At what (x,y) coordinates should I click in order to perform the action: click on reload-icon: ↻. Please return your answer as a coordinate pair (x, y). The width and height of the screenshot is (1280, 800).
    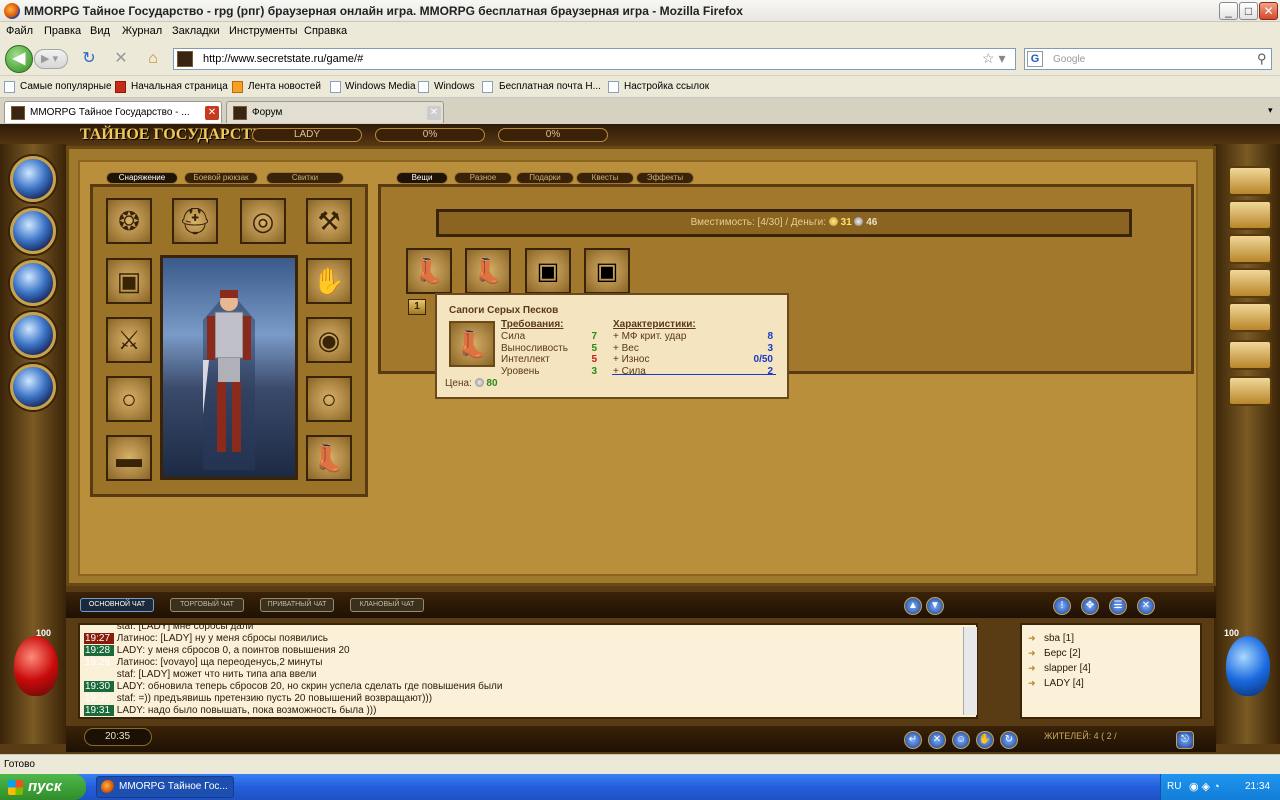
    Looking at the image, I should click on (89, 59).